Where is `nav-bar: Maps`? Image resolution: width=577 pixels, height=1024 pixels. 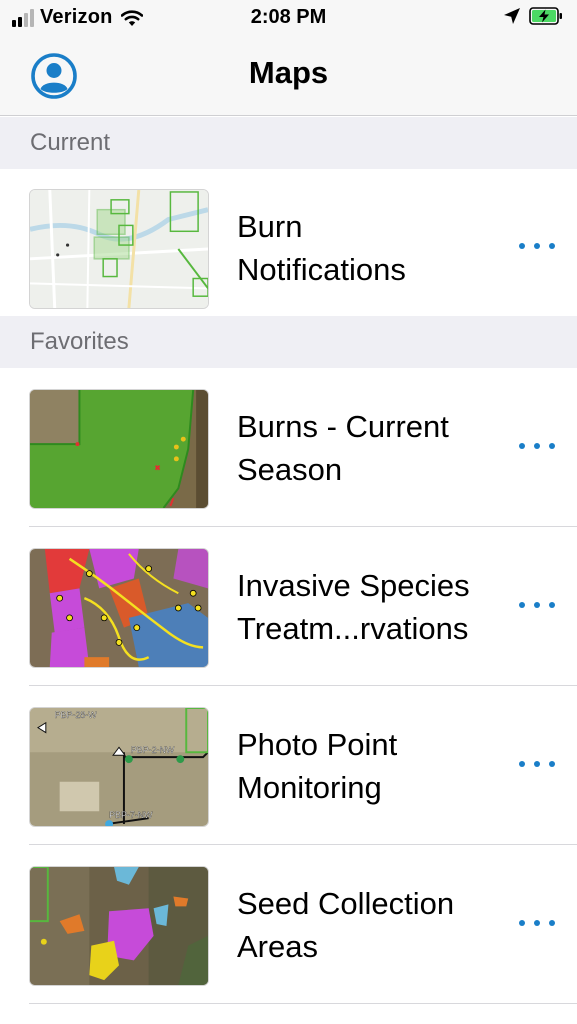
nav-bar: Maps is located at coordinates (288, 76).